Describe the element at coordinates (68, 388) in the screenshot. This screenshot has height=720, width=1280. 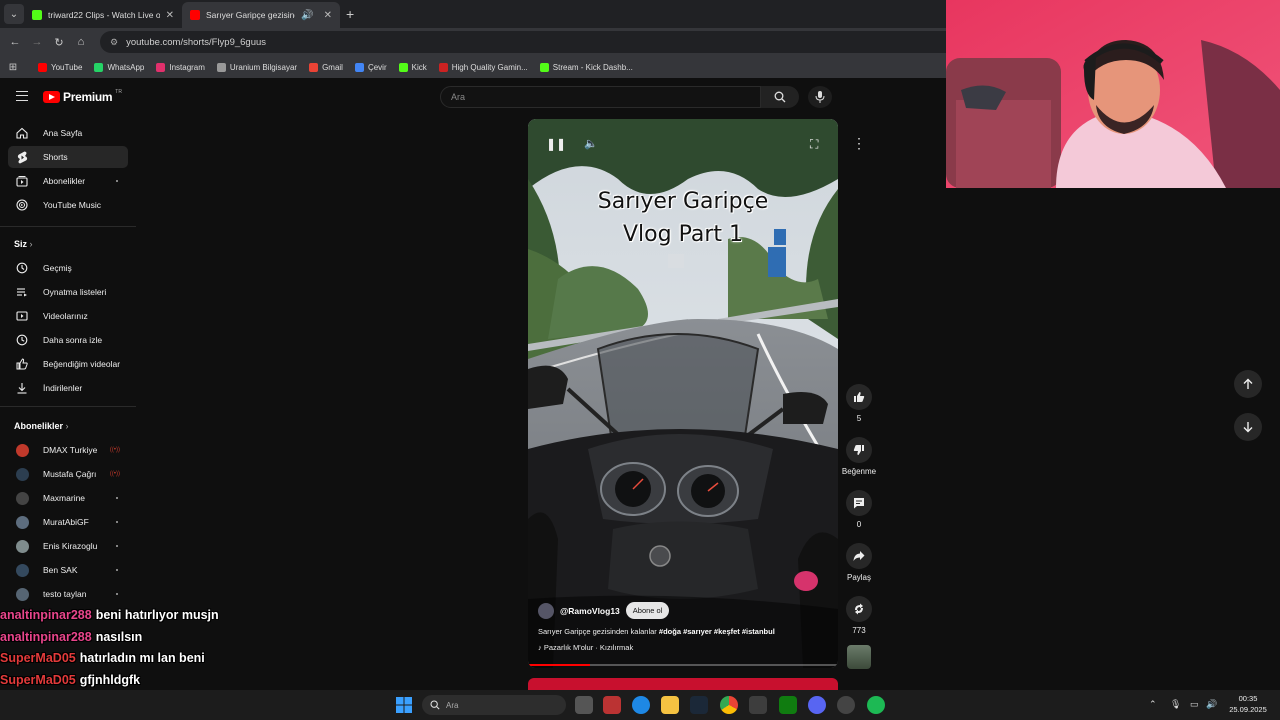
I see `sidebar-item-download: İndirilenler` at that location.